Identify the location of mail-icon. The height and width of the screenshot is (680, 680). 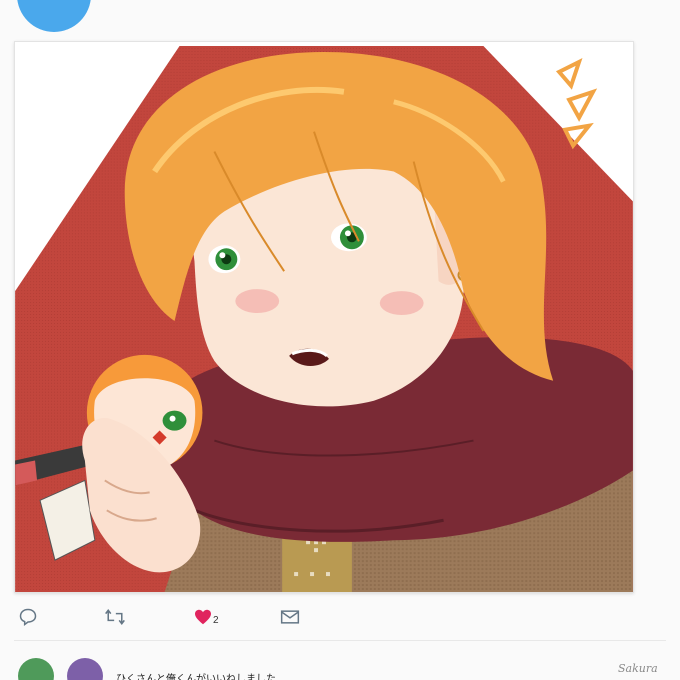
(290, 617).